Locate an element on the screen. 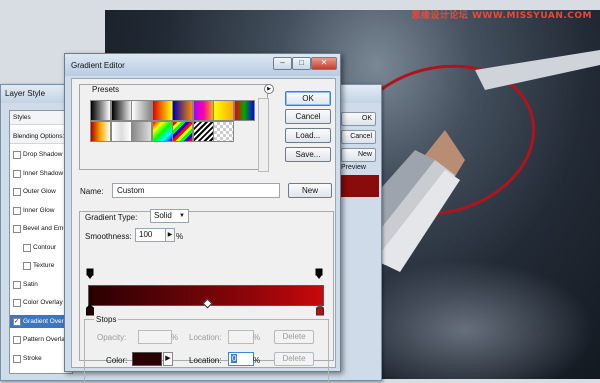 The height and width of the screenshot is (383, 600). maximize-icon: □ is located at coordinates (301, 63).